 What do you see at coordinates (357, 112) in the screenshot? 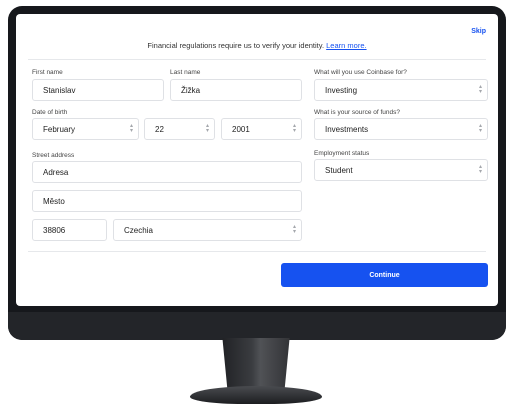
I see `funds-label: What is your source of funds?` at bounding box center [357, 112].